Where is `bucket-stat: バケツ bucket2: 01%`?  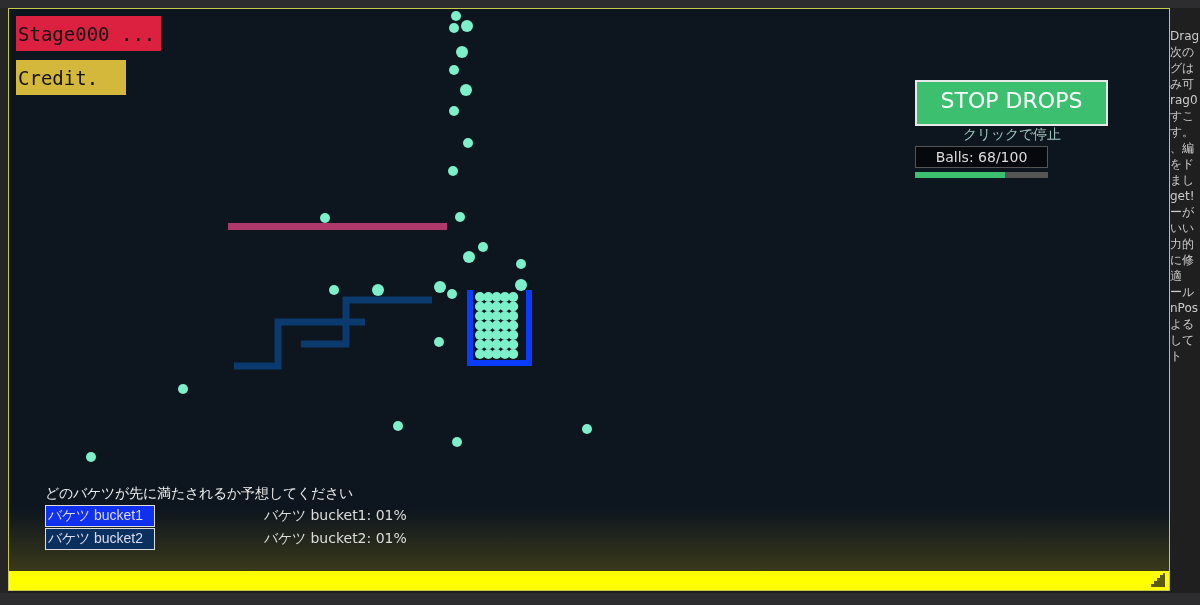 bucket-stat: バケツ bucket2: 01% is located at coordinates (335, 539).